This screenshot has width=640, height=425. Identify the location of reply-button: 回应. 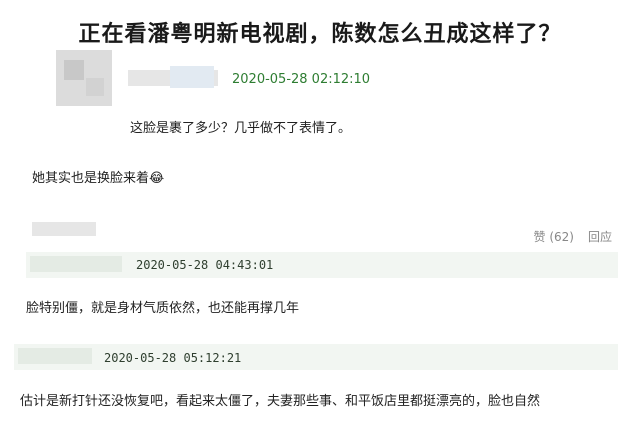
(600, 237).